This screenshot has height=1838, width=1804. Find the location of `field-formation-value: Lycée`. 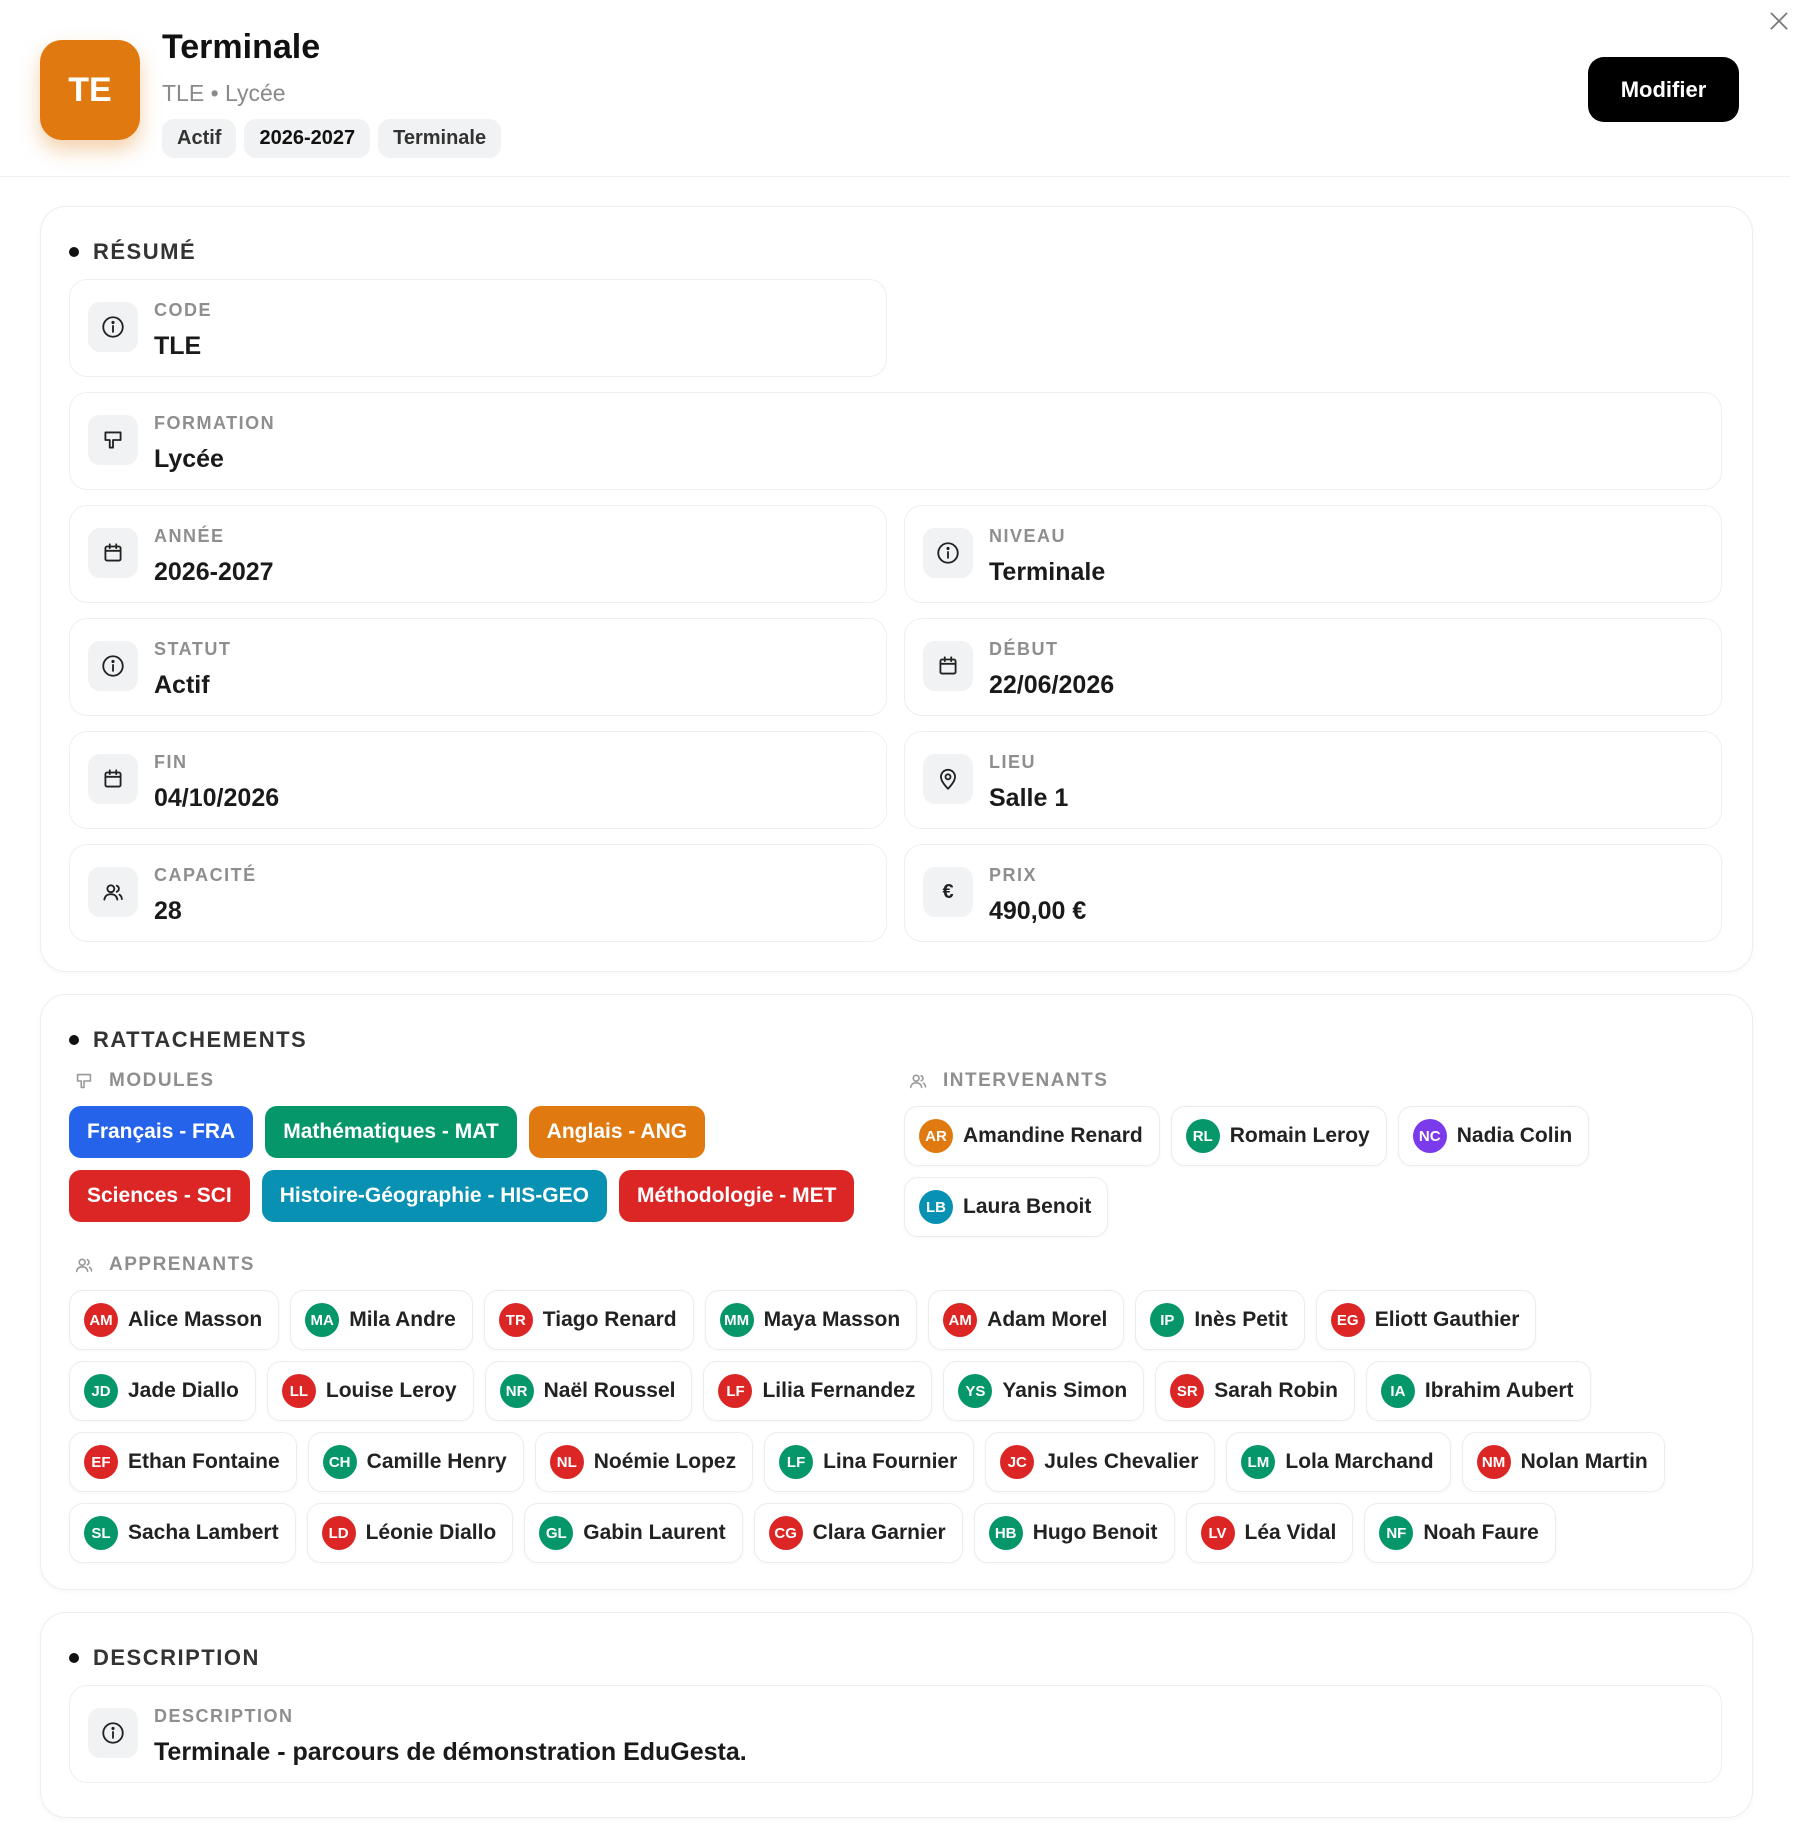

field-formation-value: Lycée is located at coordinates (189, 459).